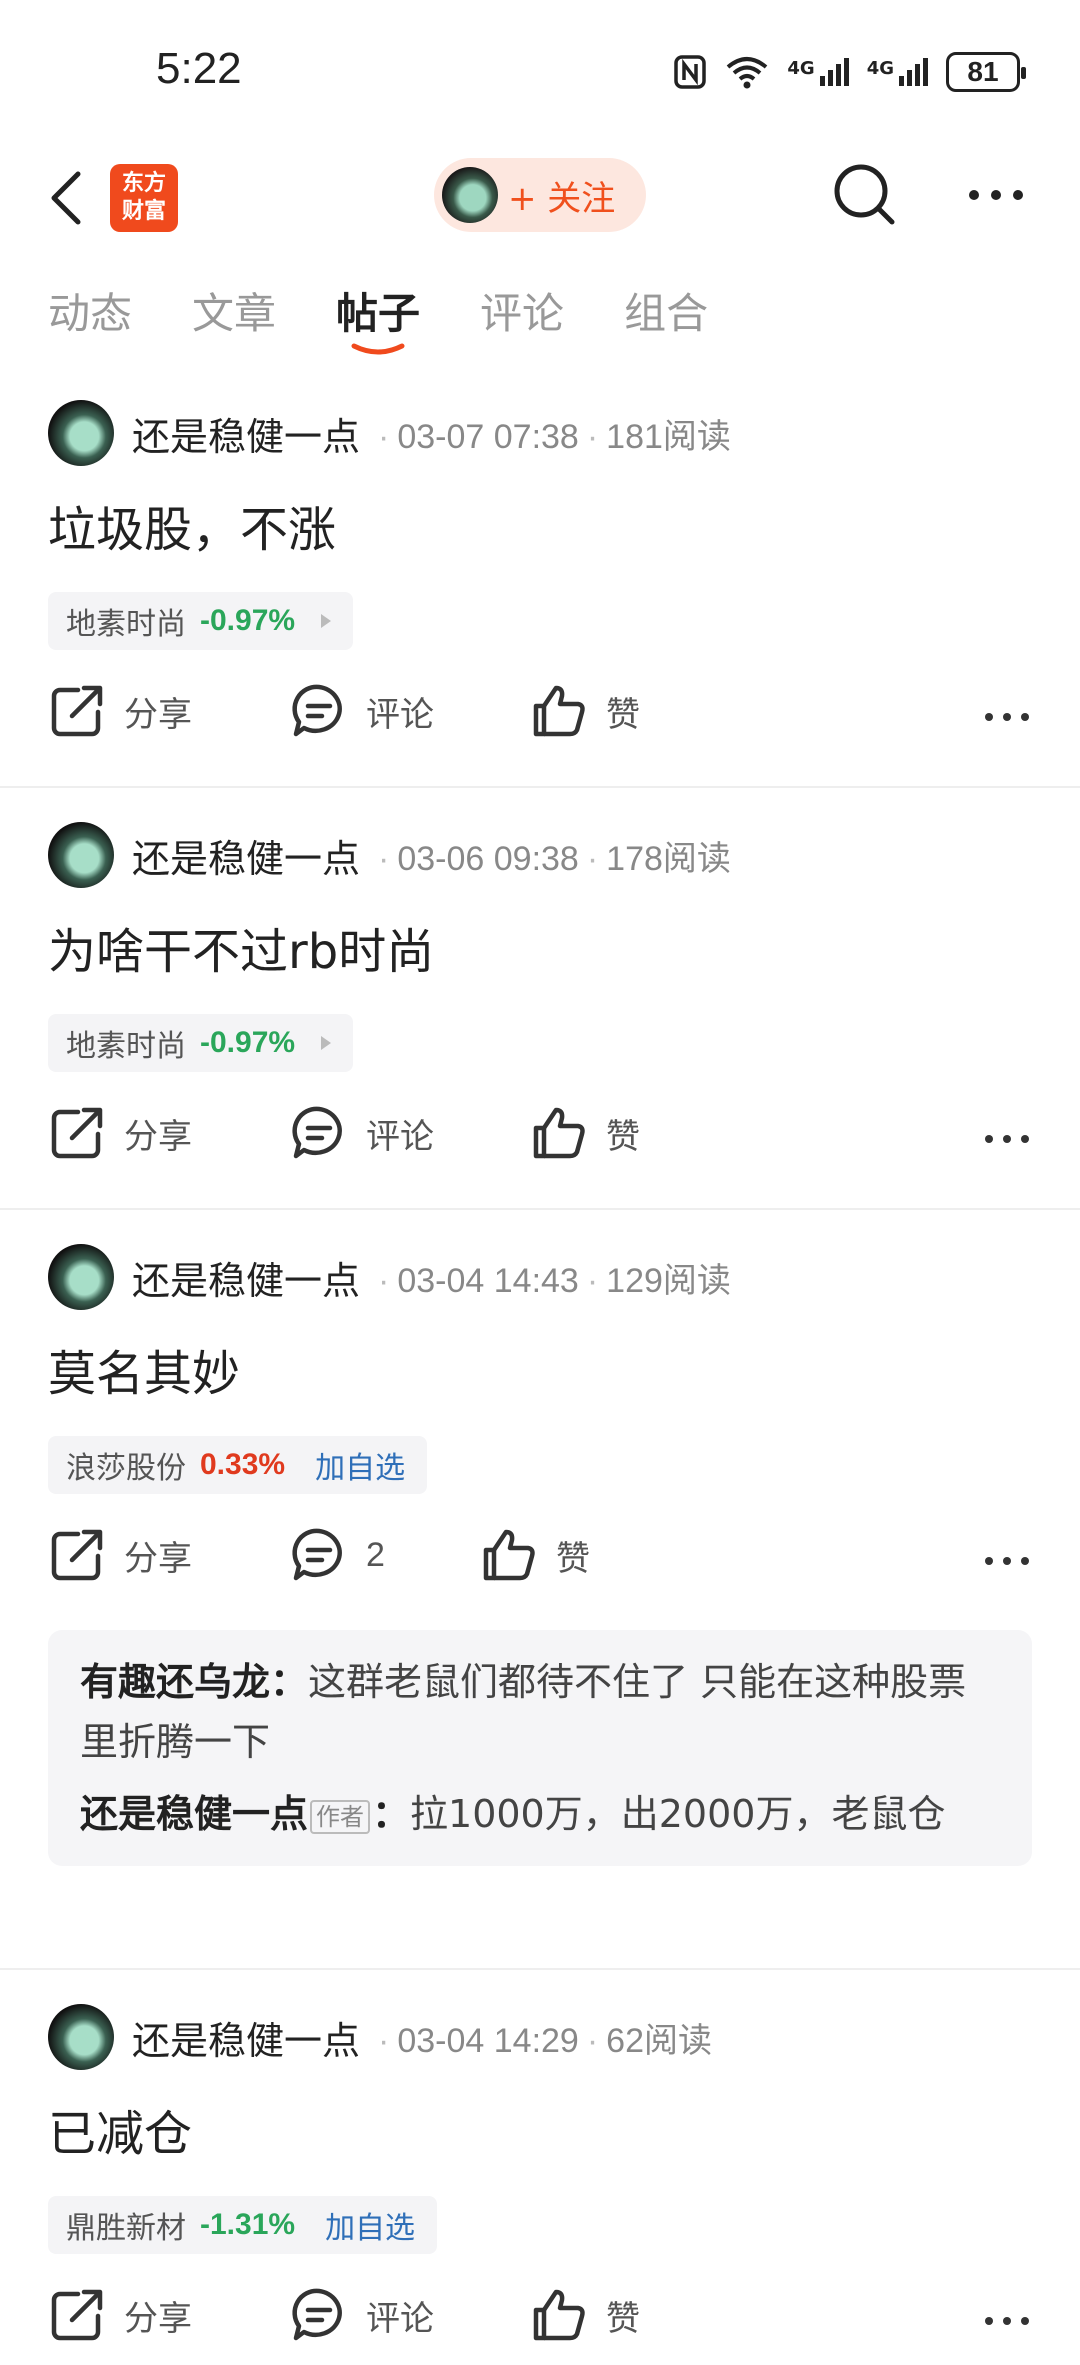 The width and height of the screenshot is (1080, 2365). I want to click on tab-active-indicator, so click(378, 349).